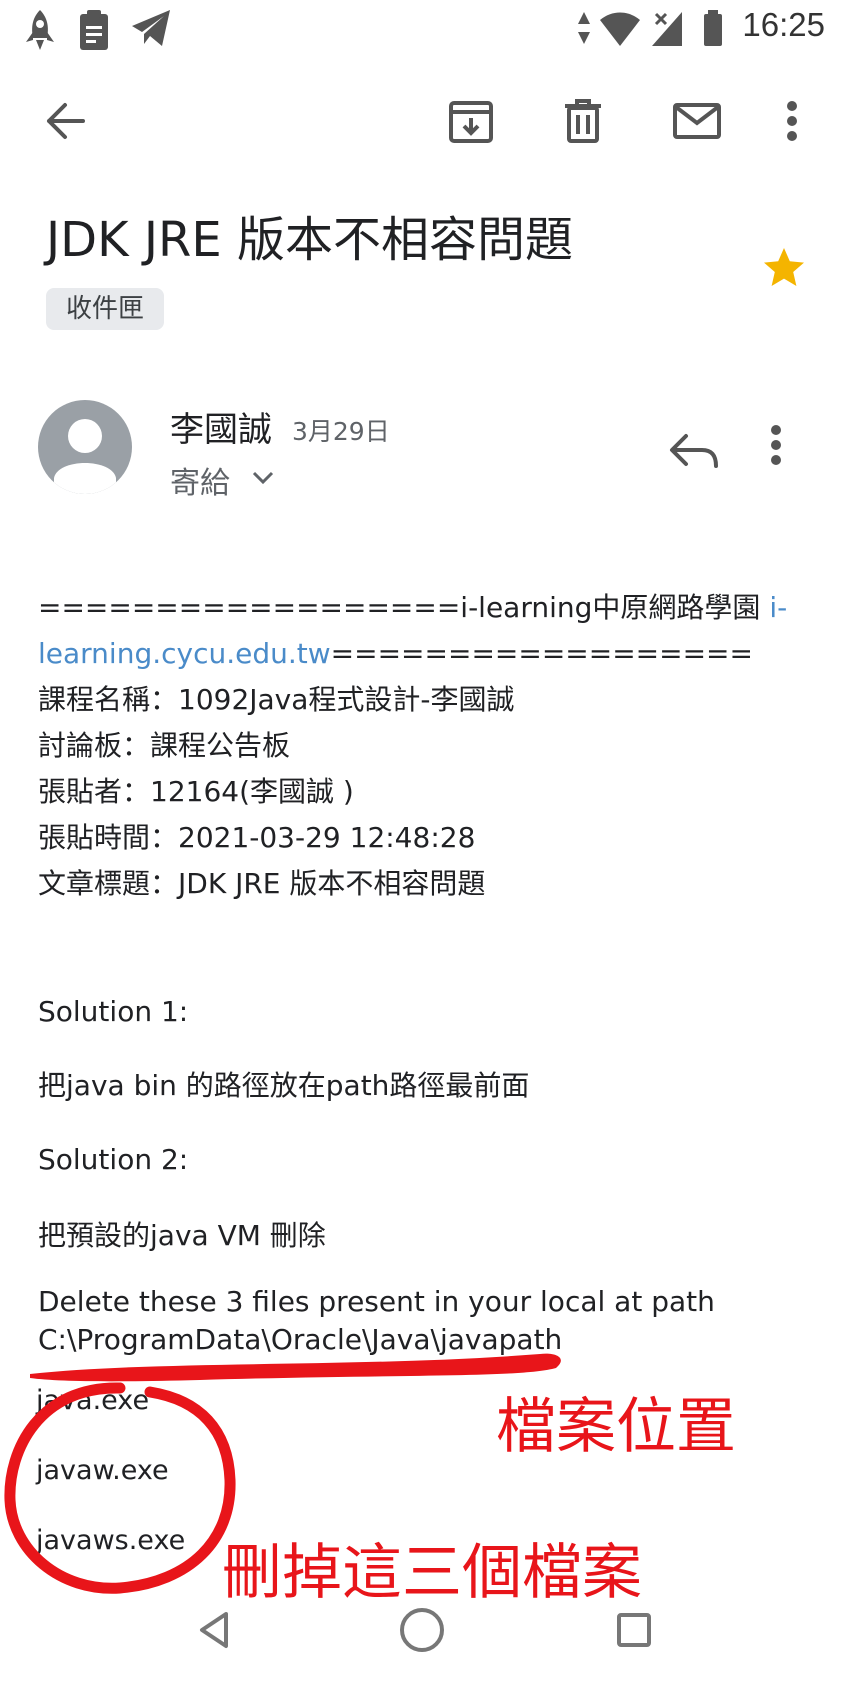  What do you see at coordinates (182, 1235) in the screenshot?
I see `solution2-text: 把預設的java VM 刪除` at bounding box center [182, 1235].